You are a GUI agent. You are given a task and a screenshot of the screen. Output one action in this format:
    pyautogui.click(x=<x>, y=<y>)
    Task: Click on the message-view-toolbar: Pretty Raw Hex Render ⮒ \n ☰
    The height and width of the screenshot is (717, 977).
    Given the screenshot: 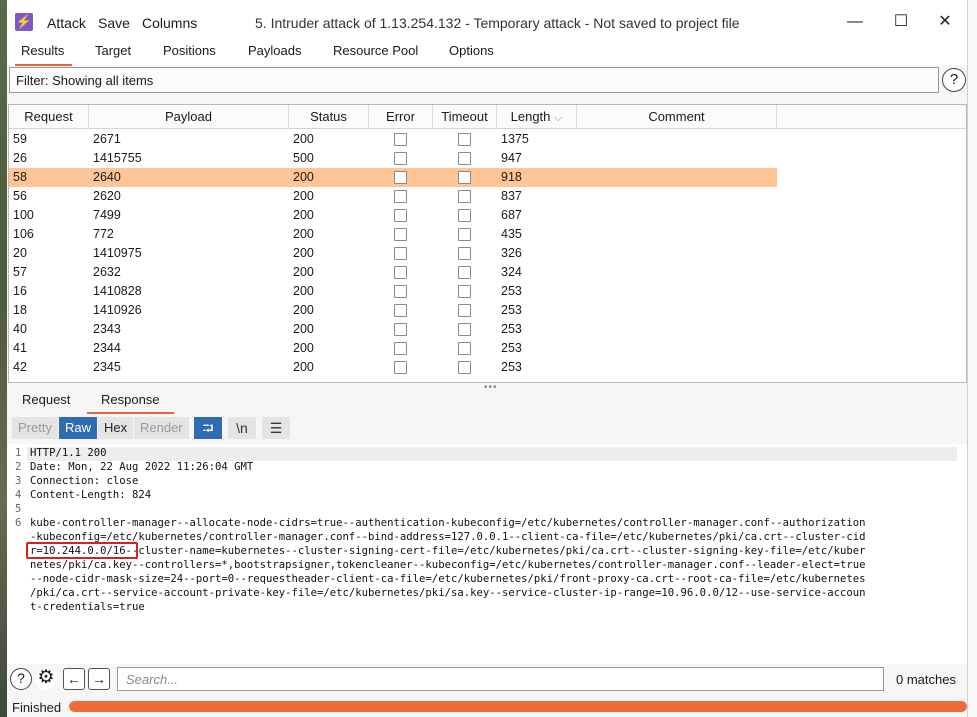 What is the action you would take?
    pyautogui.click(x=487, y=429)
    